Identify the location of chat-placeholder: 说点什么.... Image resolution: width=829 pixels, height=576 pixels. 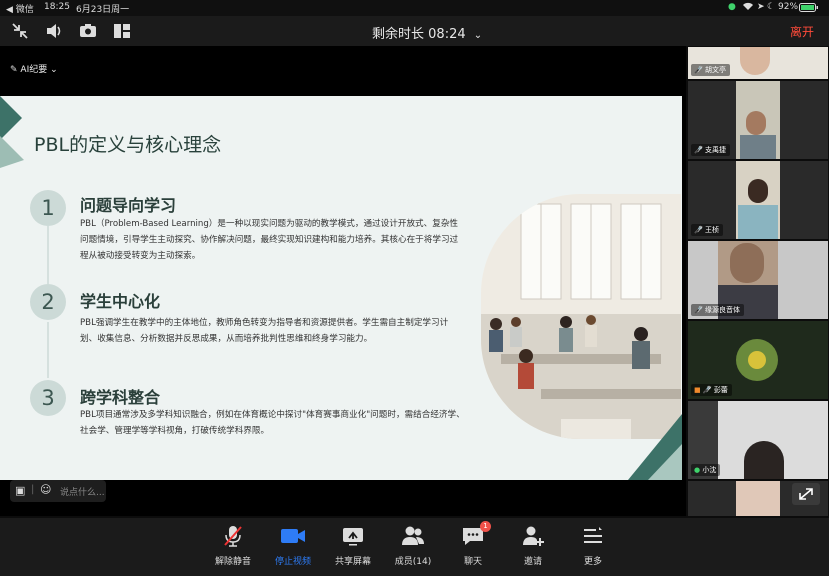
(82, 493).